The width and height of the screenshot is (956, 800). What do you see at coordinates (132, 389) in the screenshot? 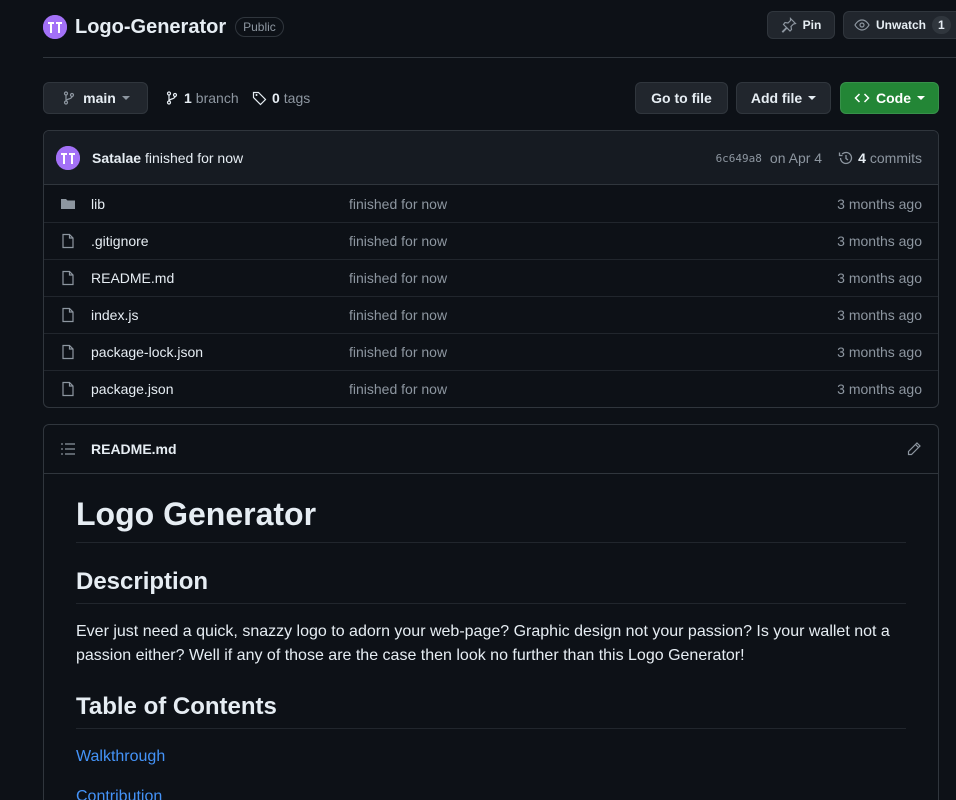
I see `file-name: package.json` at bounding box center [132, 389].